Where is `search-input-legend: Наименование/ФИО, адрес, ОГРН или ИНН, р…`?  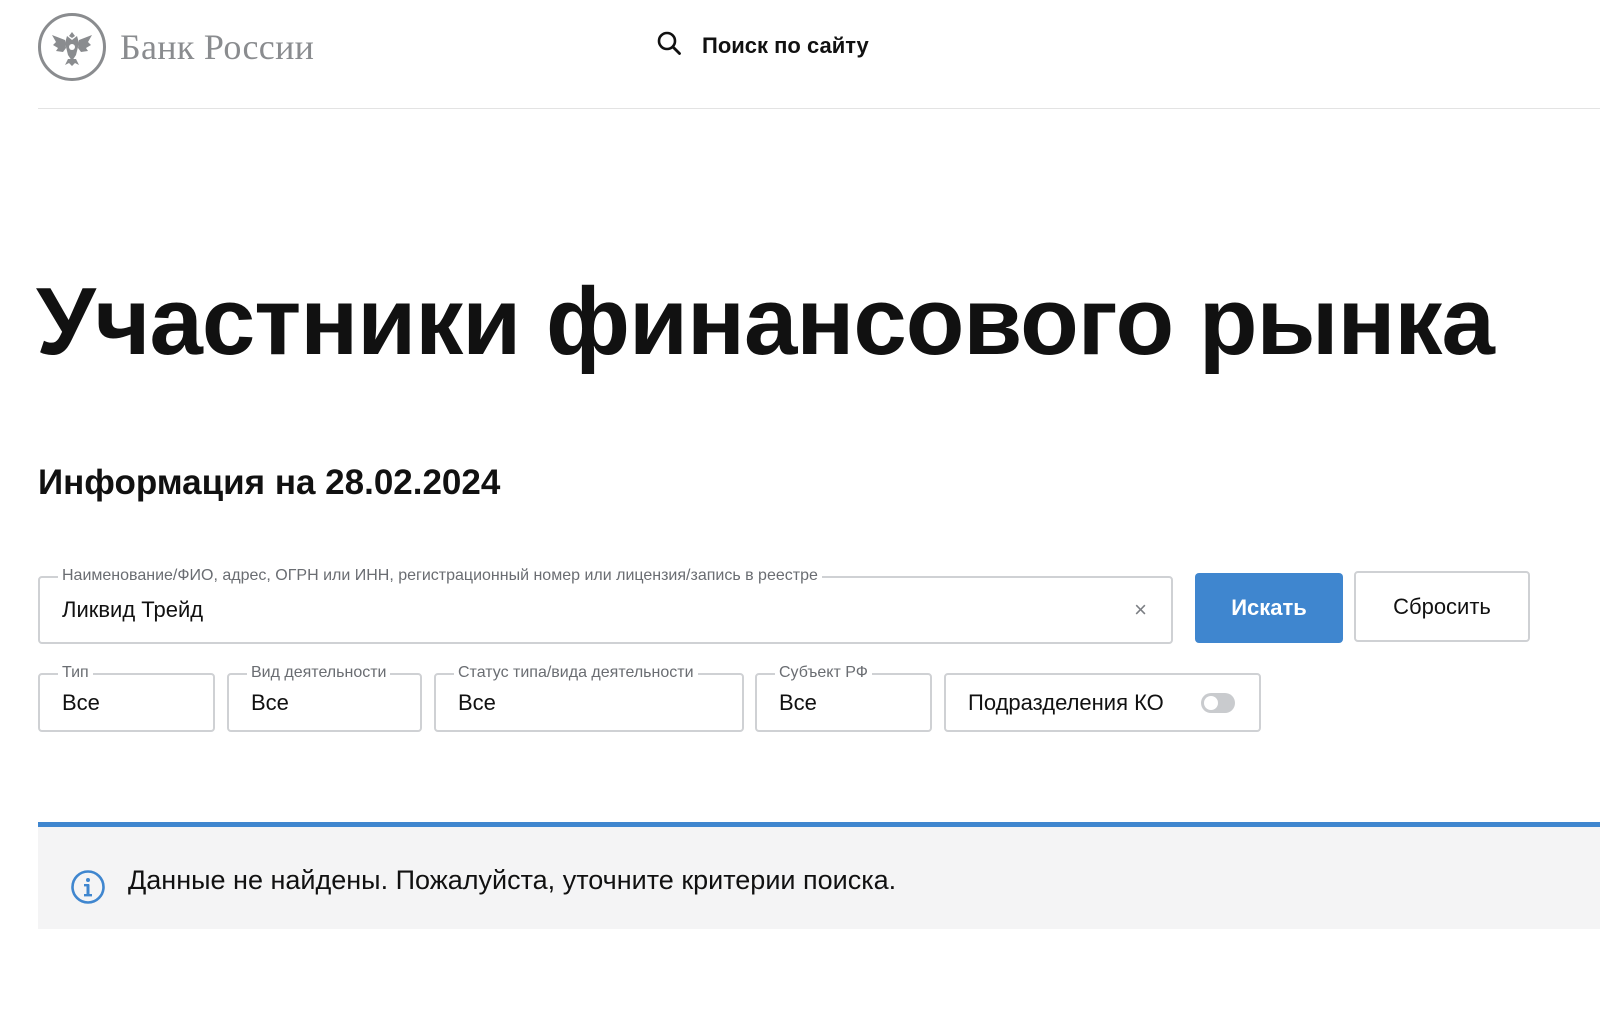
search-input-legend: Наименование/ФИО, адрес, ОГРН или ИНН, р… is located at coordinates (440, 576).